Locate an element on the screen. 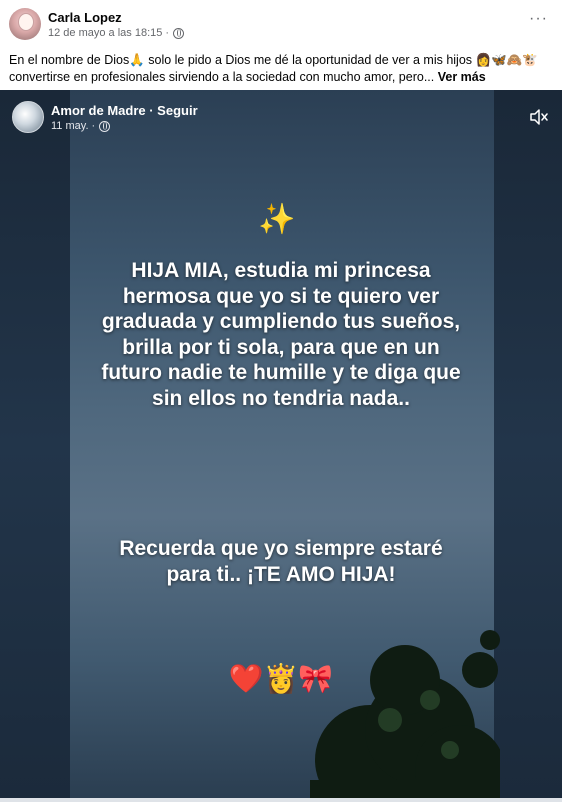 The image size is (562, 802). author-name: Carla Lopez is located at coordinates (85, 17).